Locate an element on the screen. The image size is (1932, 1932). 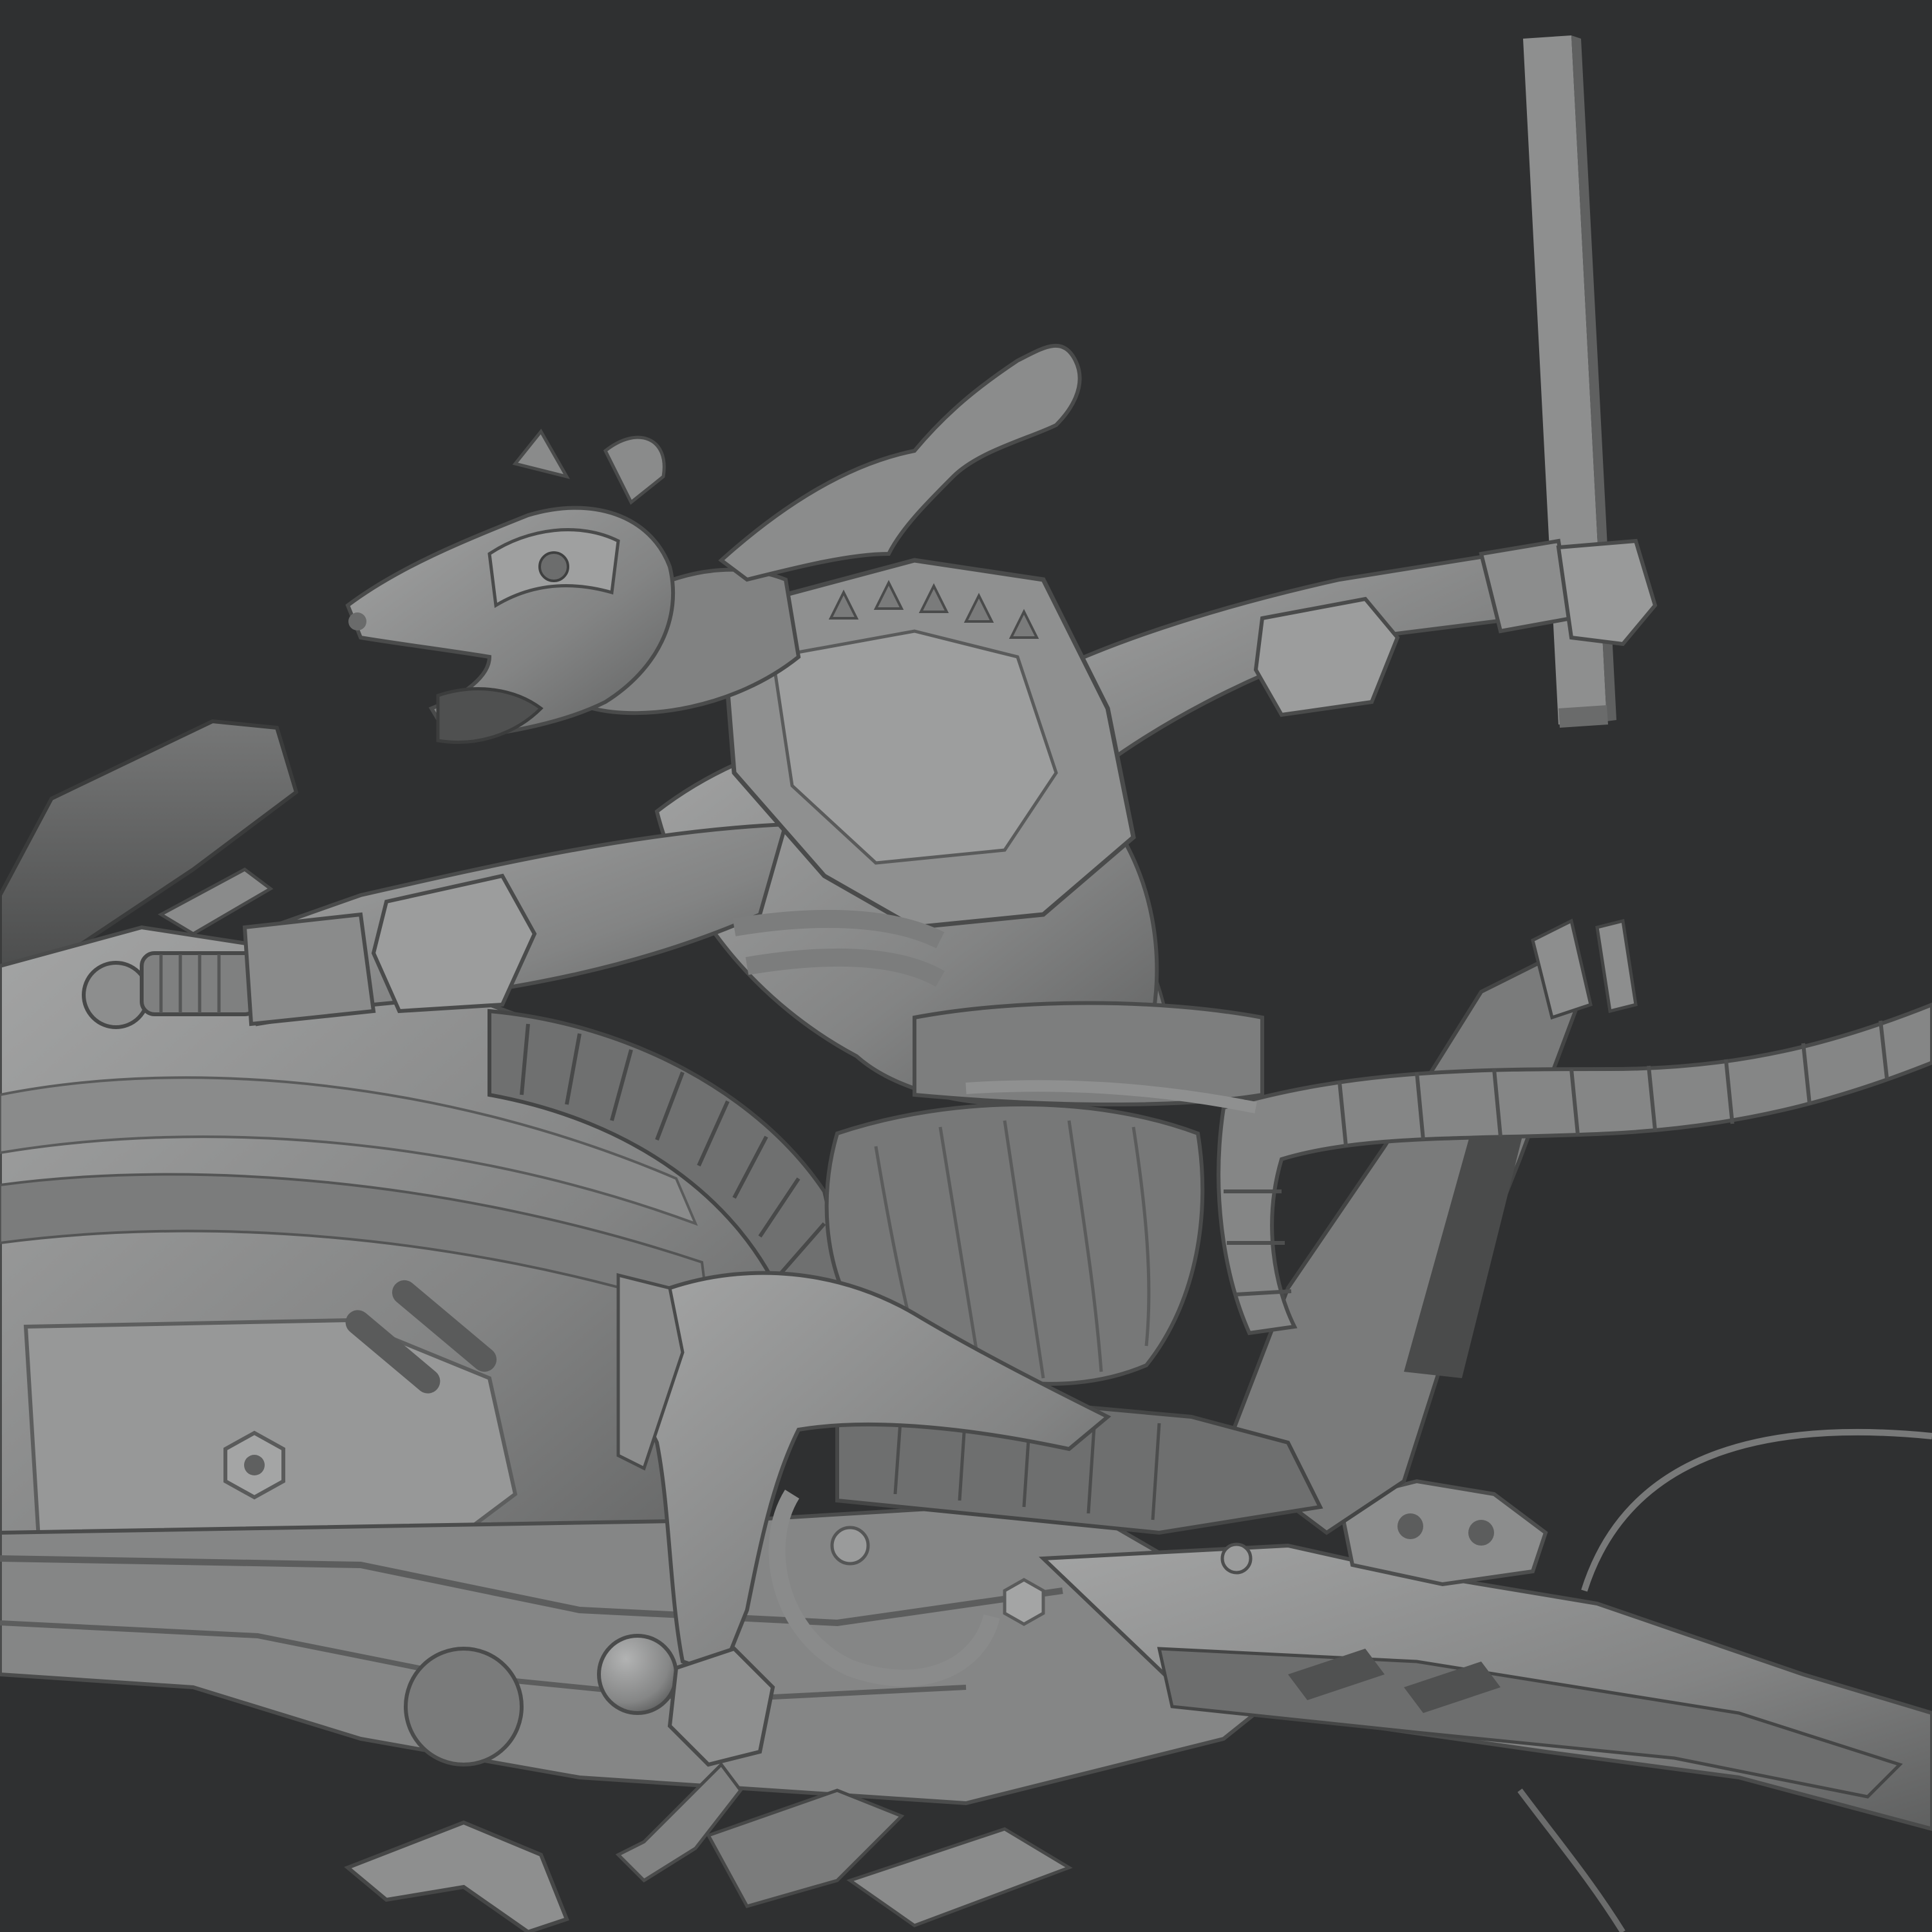
gauntlet is located at coordinates (309, 970).